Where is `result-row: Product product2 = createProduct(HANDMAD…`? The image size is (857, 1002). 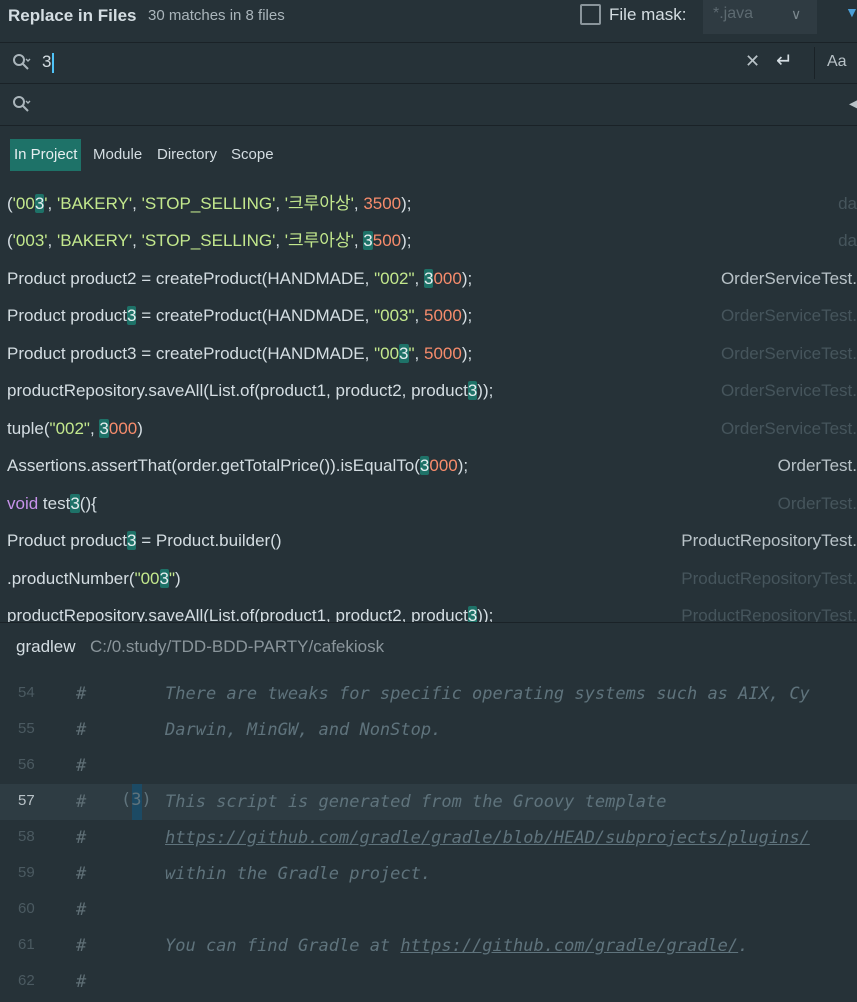
result-row: Product product2 = createProduct(HANDMAD… is located at coordinates (428, 278).